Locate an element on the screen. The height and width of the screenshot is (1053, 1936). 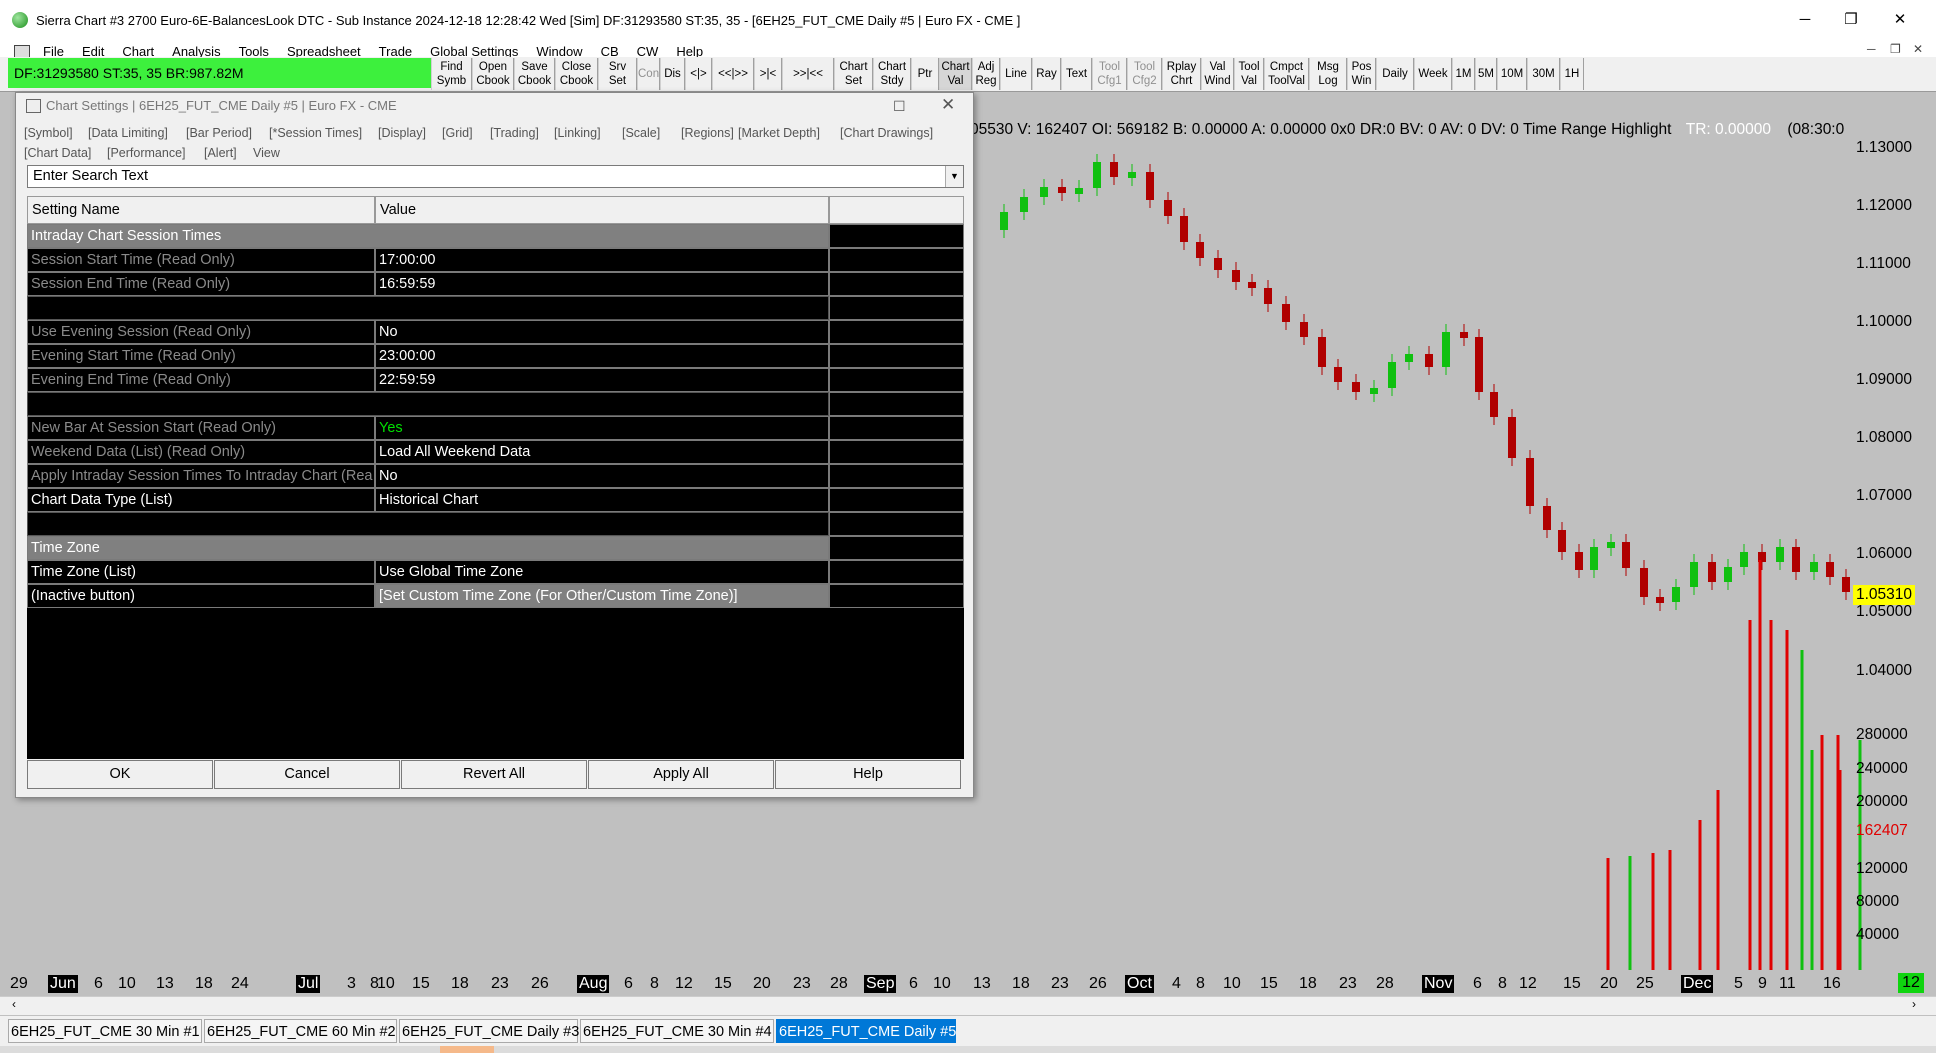
minimize-button: ─ is located at coordinates (1805, 20).